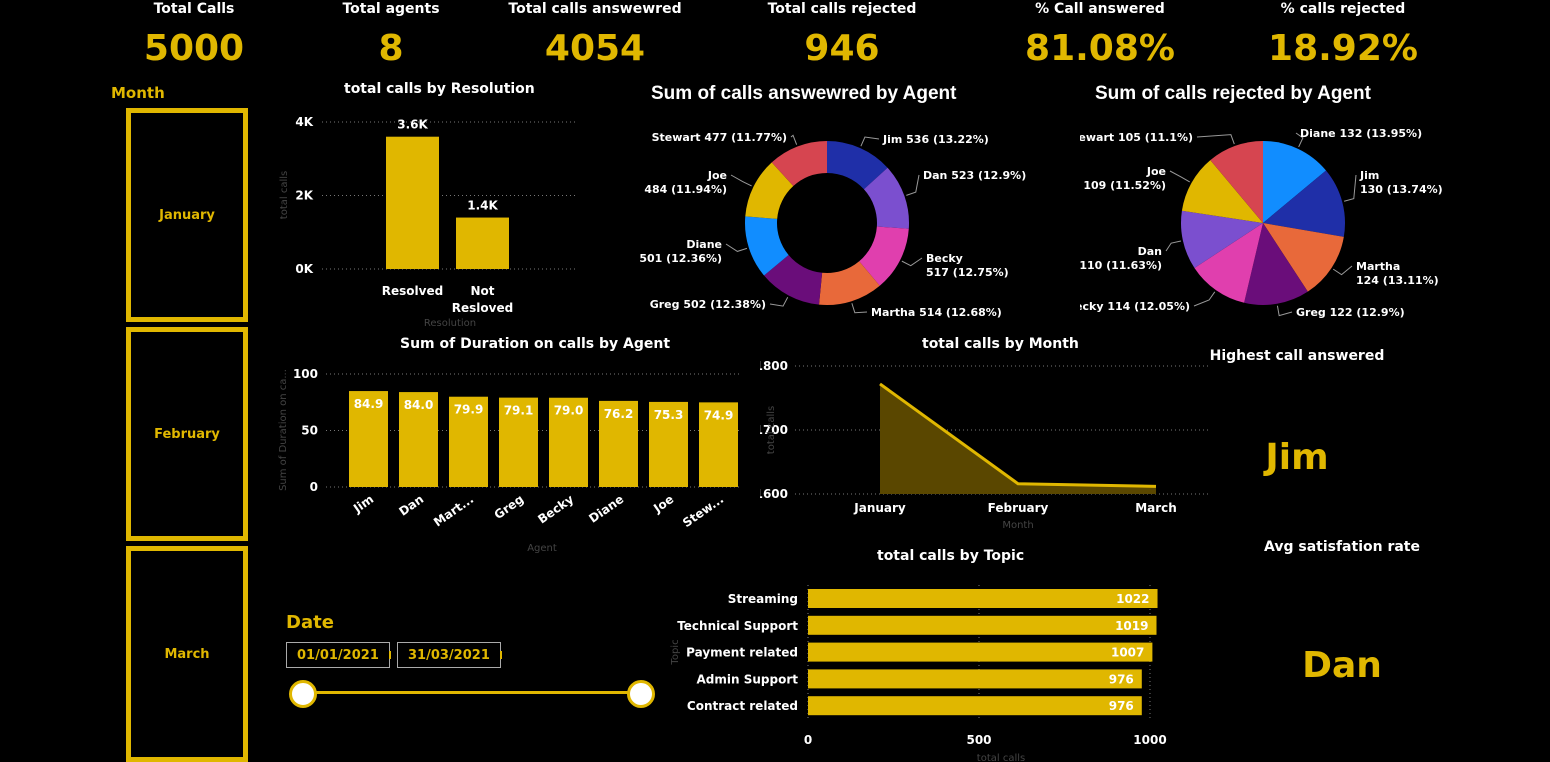  Describe the element at coordinates (774, 366) in the screenshot. I see `y-tick-label: 1800` at that location.